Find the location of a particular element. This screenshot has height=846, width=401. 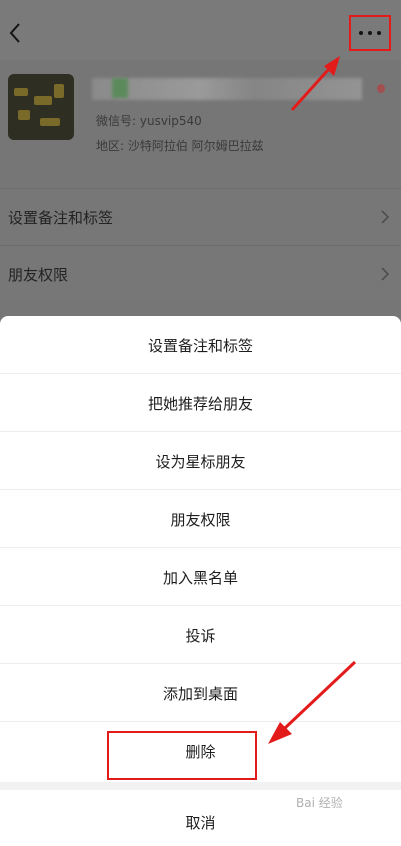

chevron-left-icon is located at coordinates (16, 33).